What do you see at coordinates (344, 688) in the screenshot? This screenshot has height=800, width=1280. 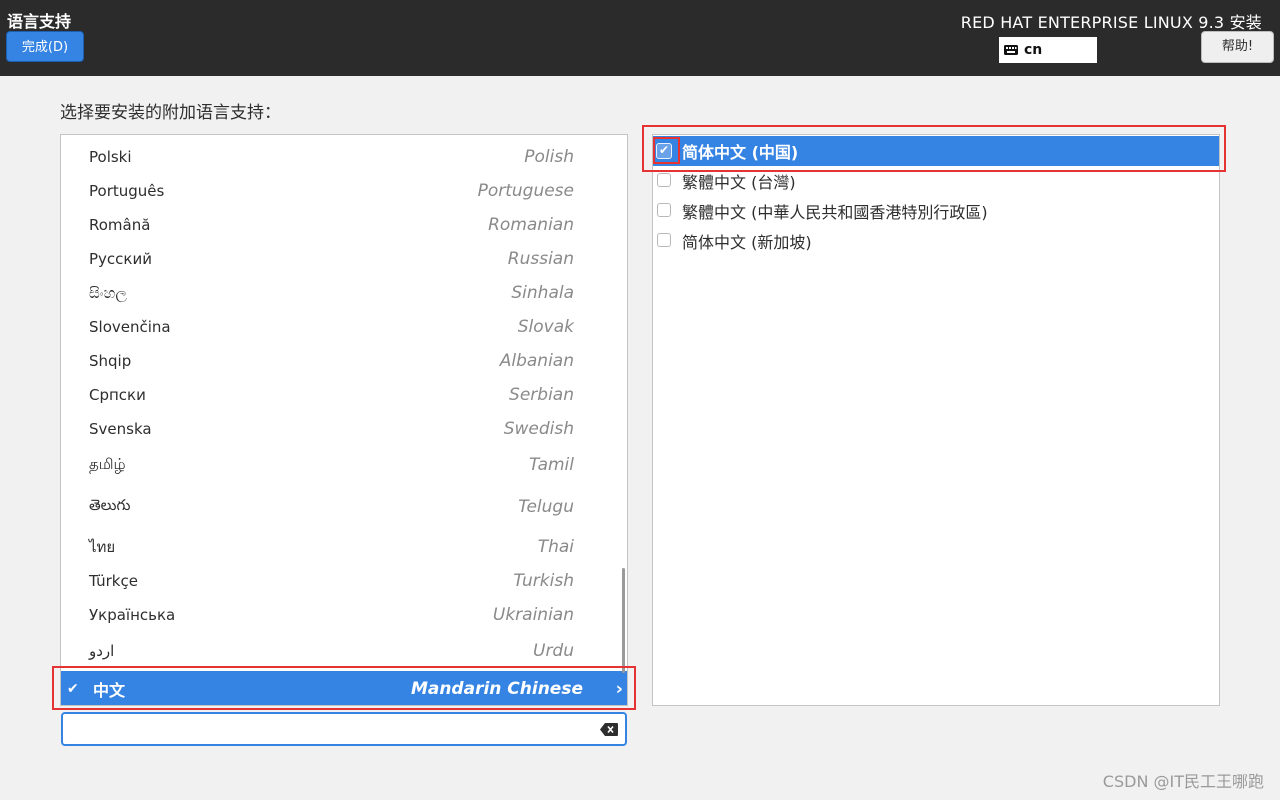 I see `language-row-mandarin-chinese: ✔ 中文 Mandarin Chinese ›` at bounding box center [344, 688].